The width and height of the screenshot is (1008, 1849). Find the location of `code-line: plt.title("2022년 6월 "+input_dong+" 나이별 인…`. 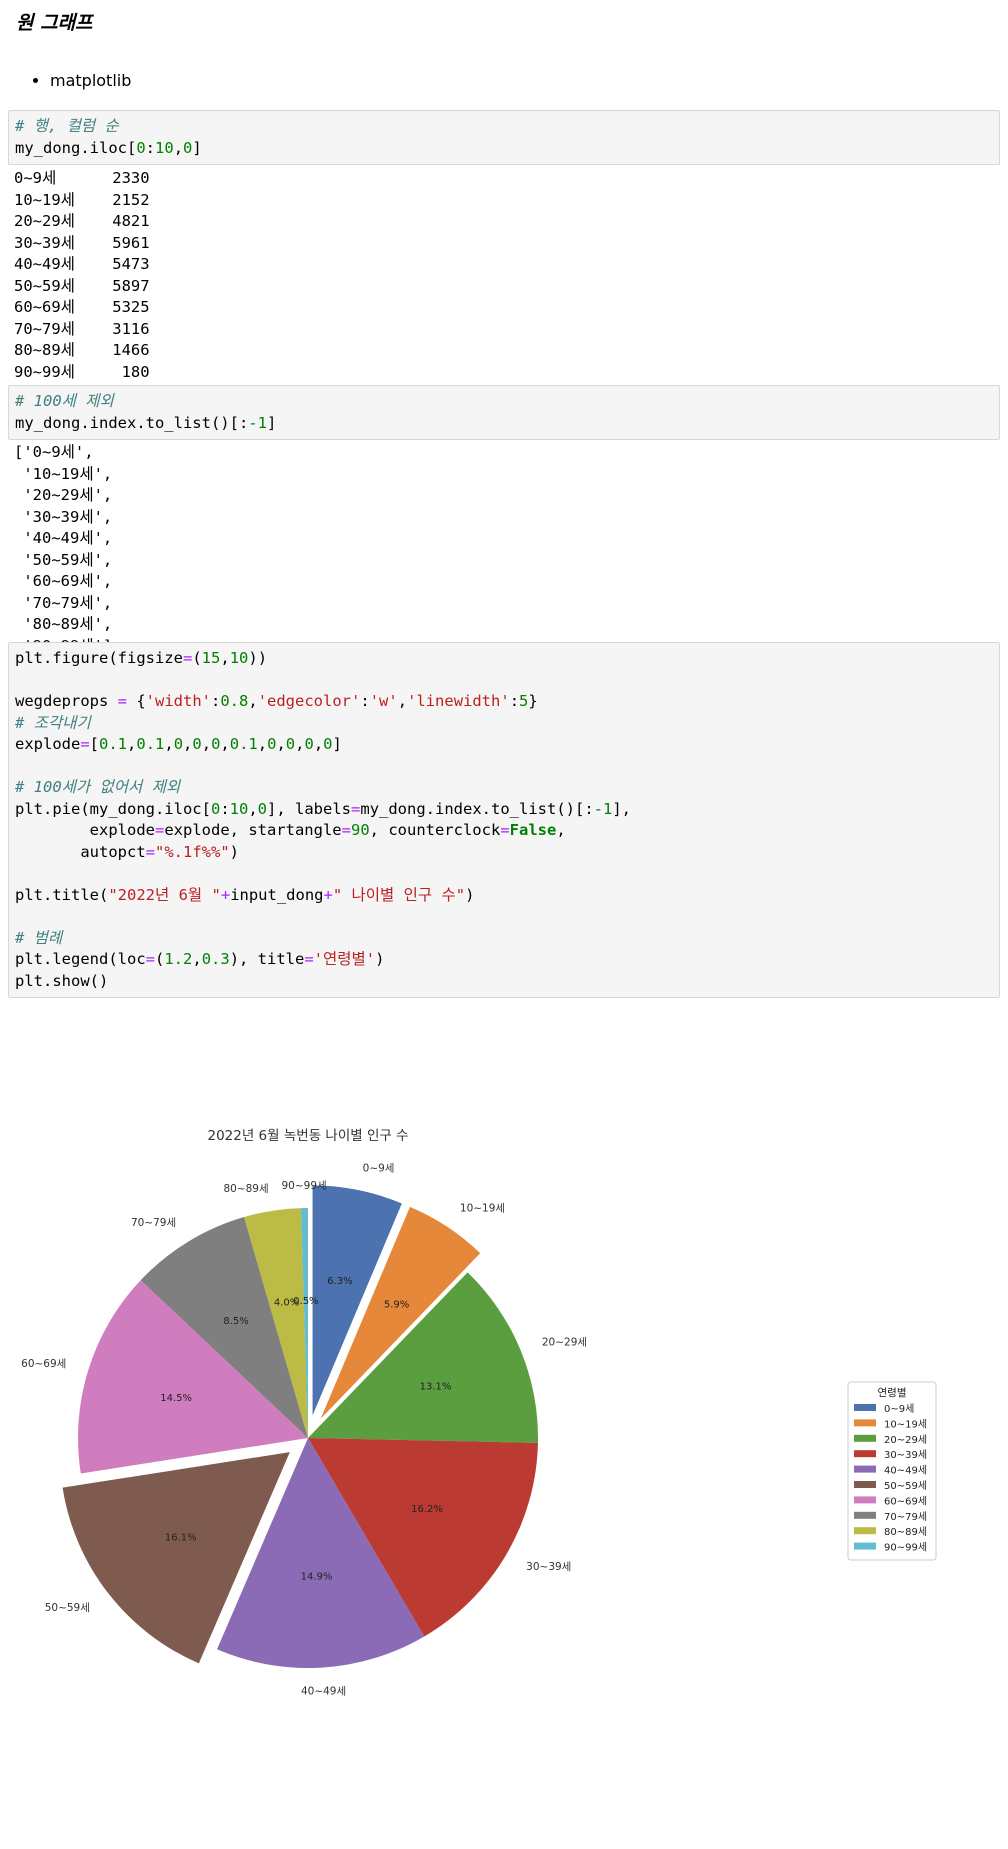

code-line: plt.title("2022년 6월 "+input_dong+" 나이별 인… is located at coordinates (504, 896).